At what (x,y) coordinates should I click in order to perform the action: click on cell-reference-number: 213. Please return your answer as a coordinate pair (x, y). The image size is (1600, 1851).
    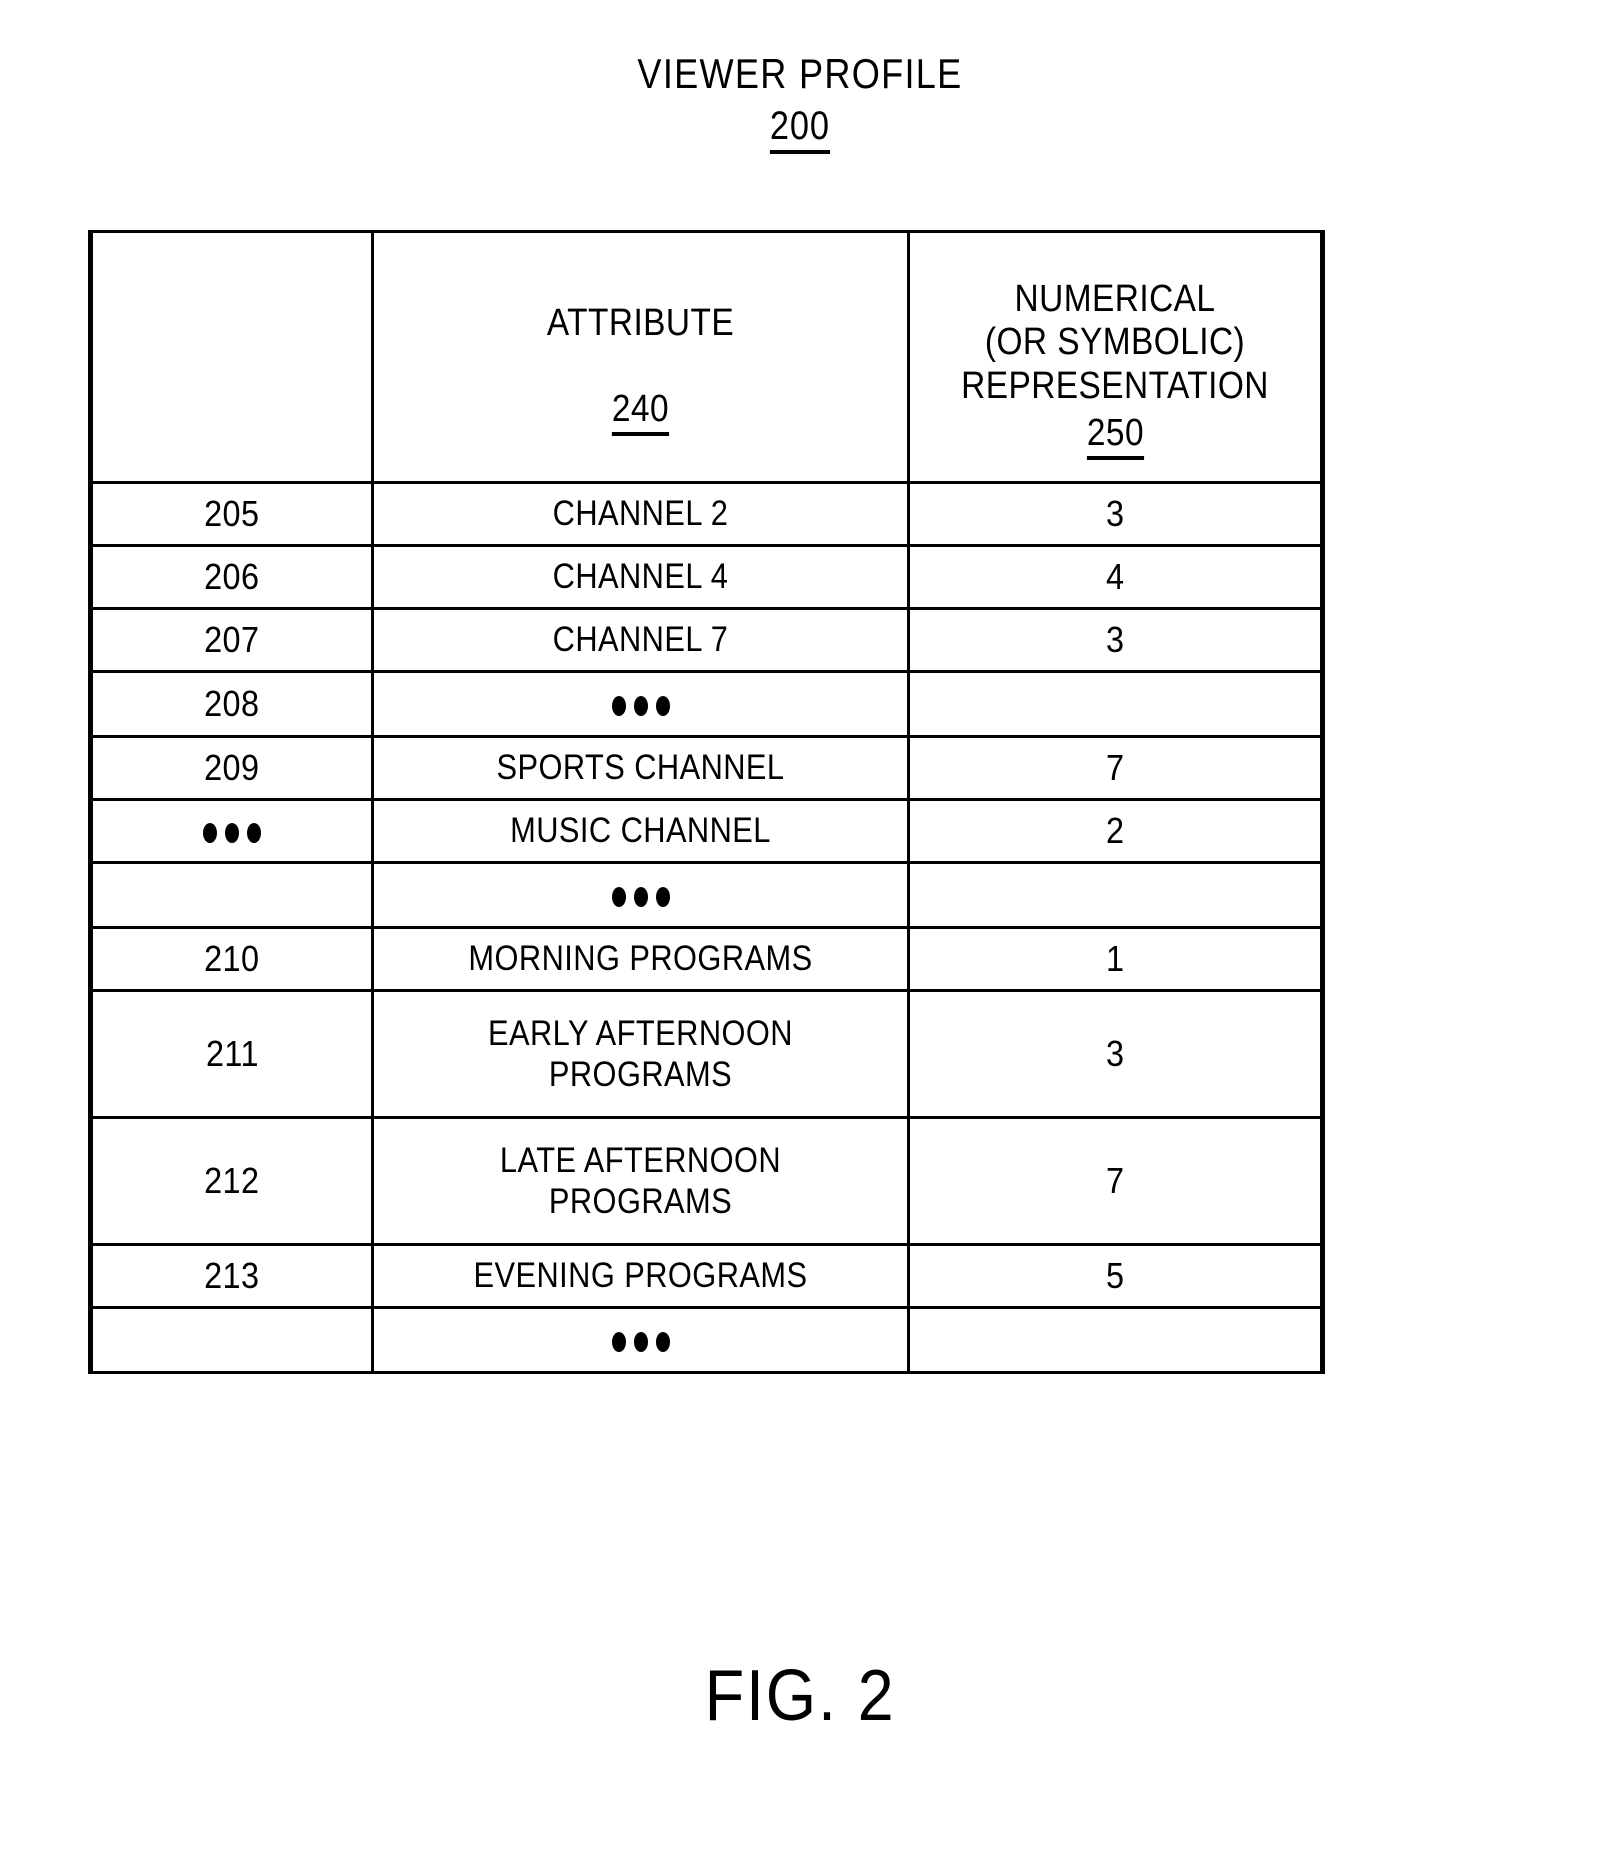
    Looking at the image, I should click on (231, 1276).